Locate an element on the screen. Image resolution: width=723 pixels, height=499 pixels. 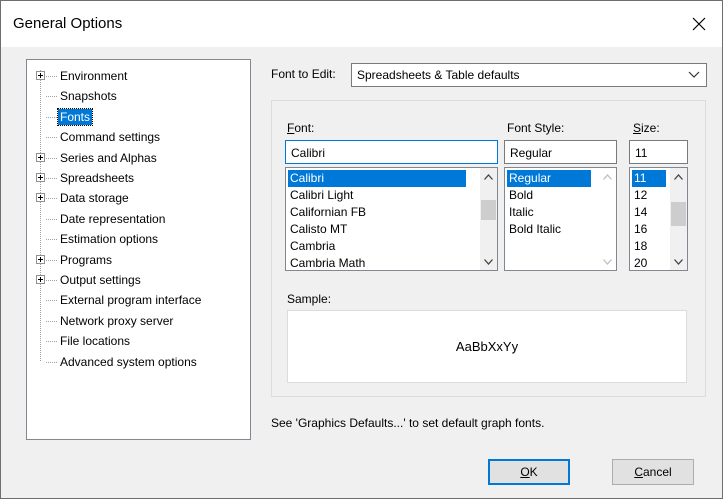
tree-item: File locations is located at coordinates (138, 341).